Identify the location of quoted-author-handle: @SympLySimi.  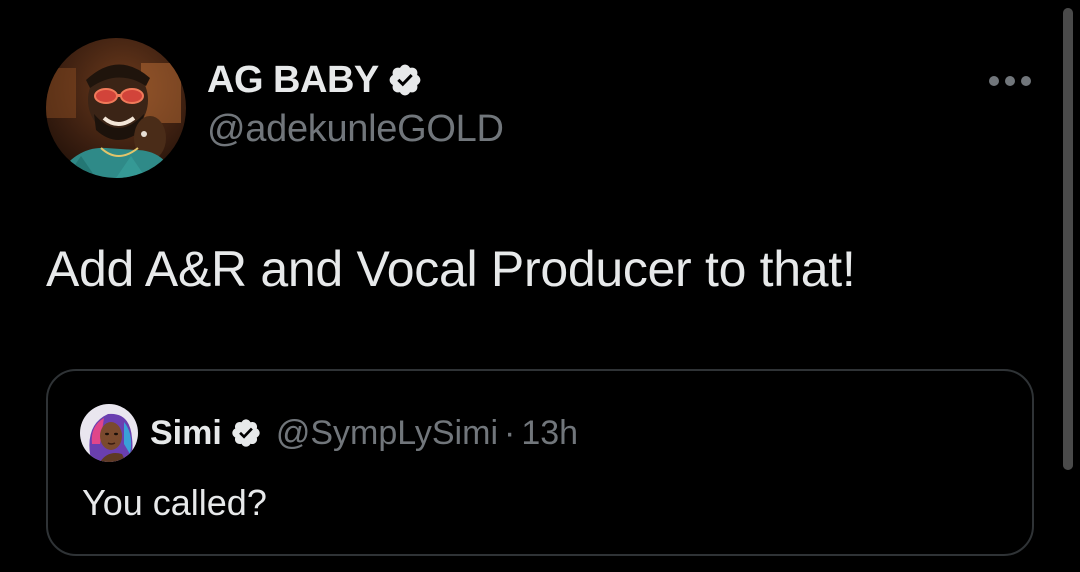
(387, 433).